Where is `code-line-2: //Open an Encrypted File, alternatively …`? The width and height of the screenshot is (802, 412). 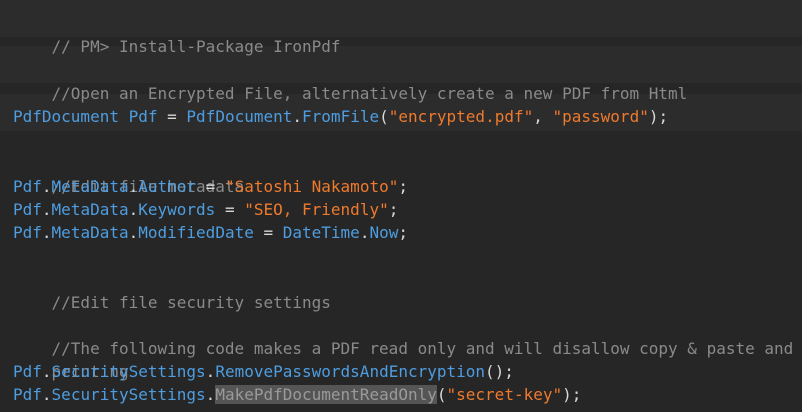
code-line-2: //Open an Encrypted File, alternatively … is located at coordinates (350, 81).